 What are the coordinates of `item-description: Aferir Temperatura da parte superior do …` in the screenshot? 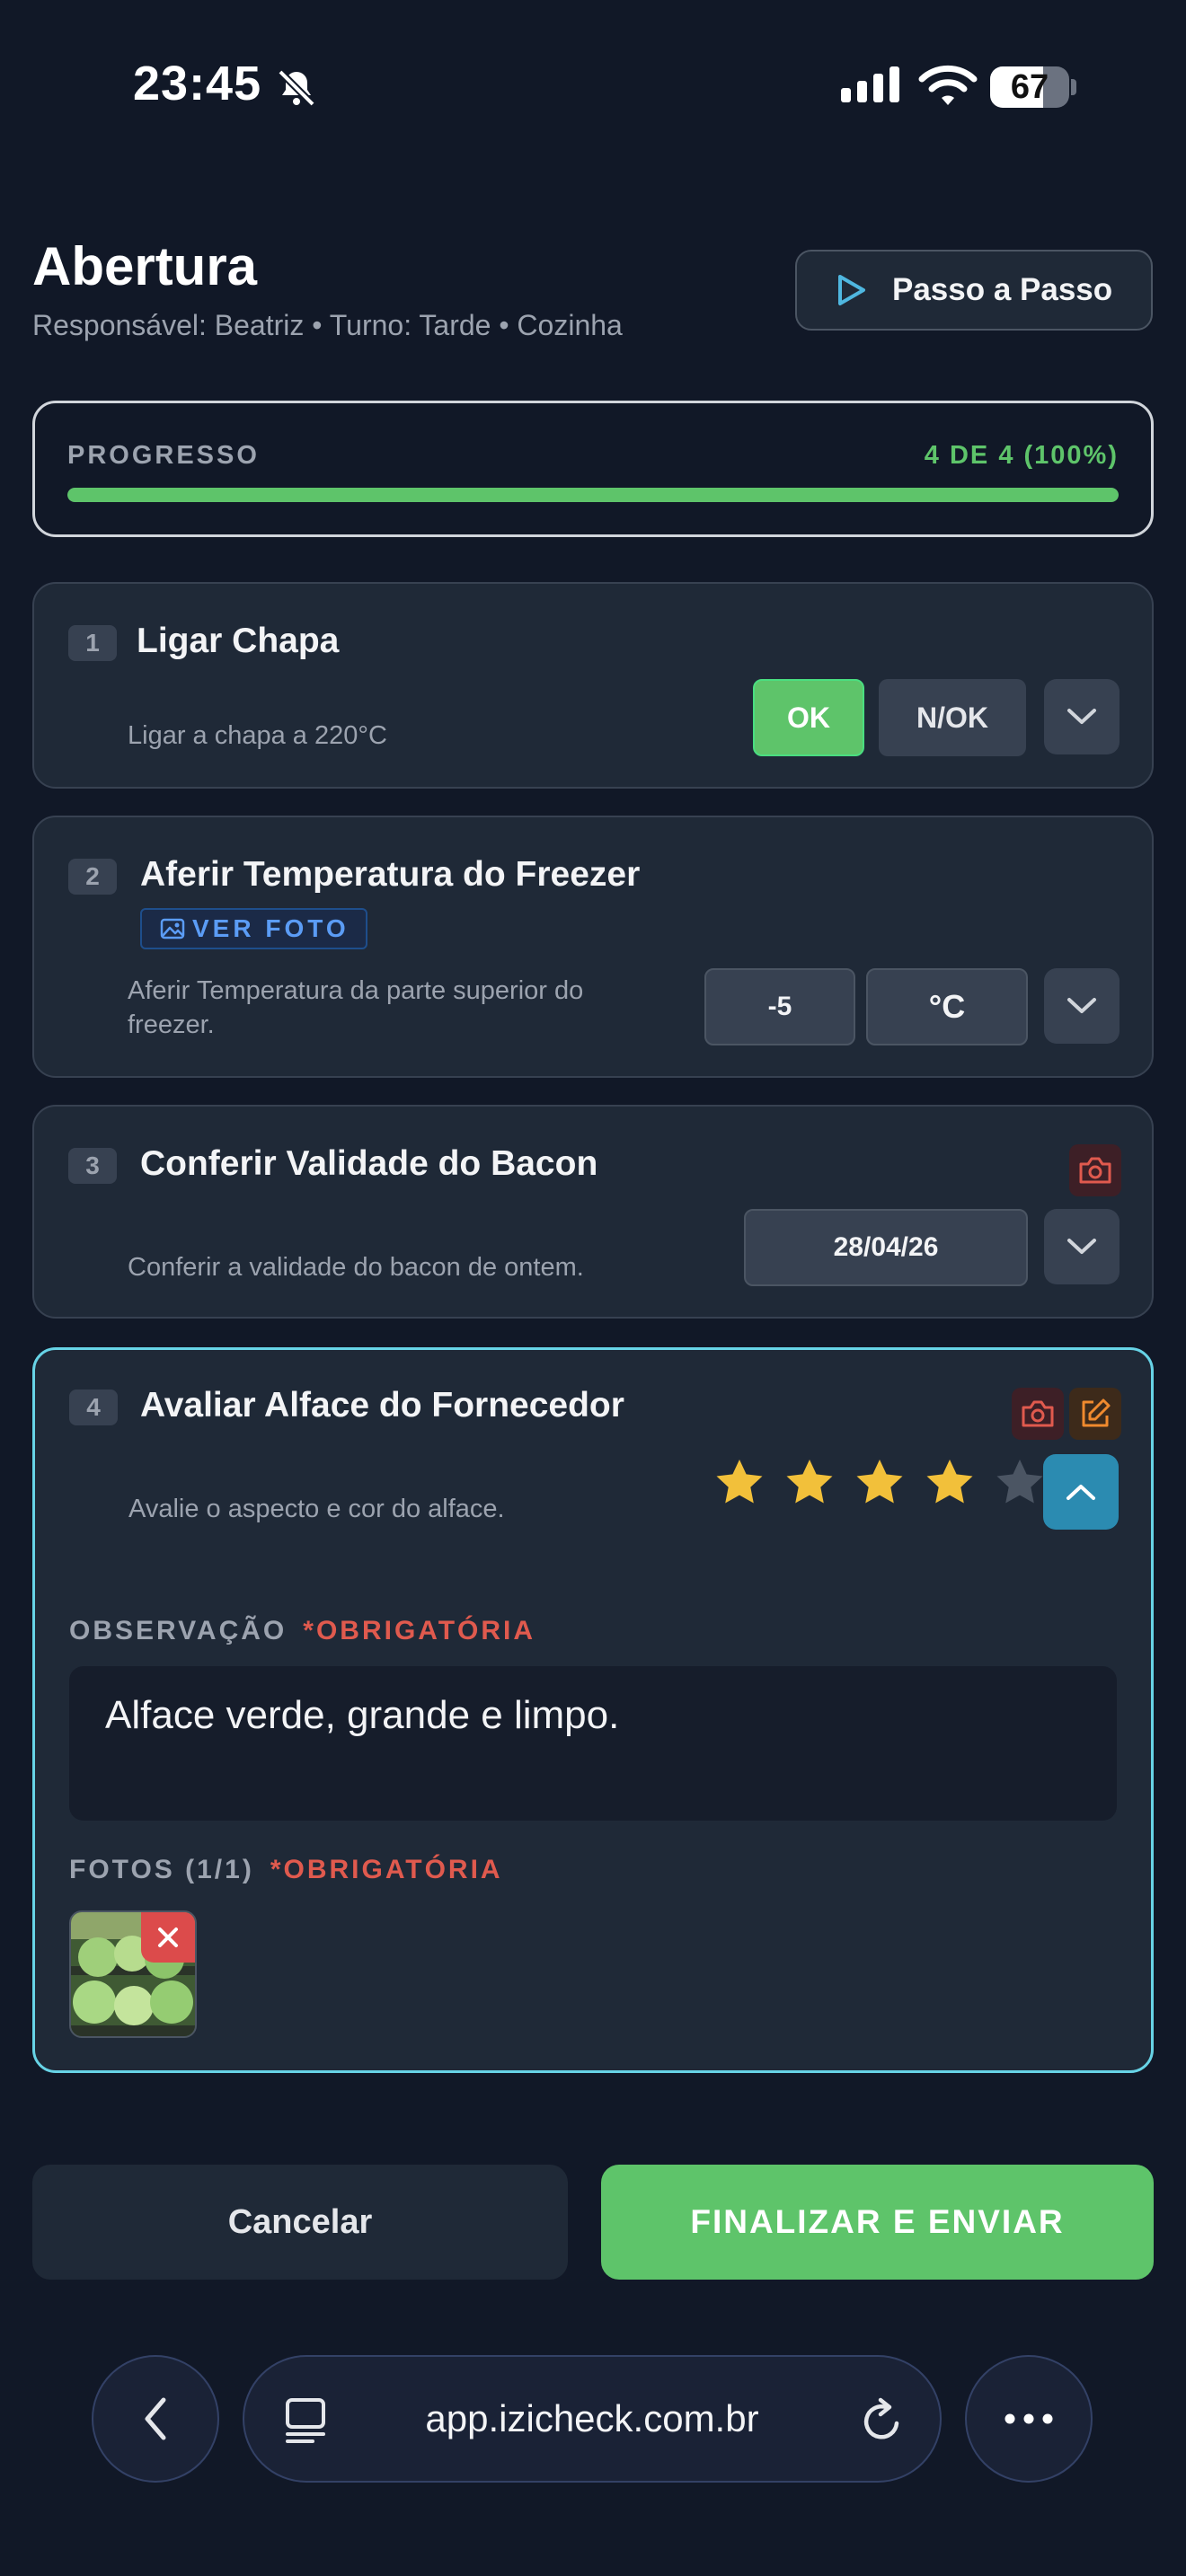 It's located at (355, 1008).